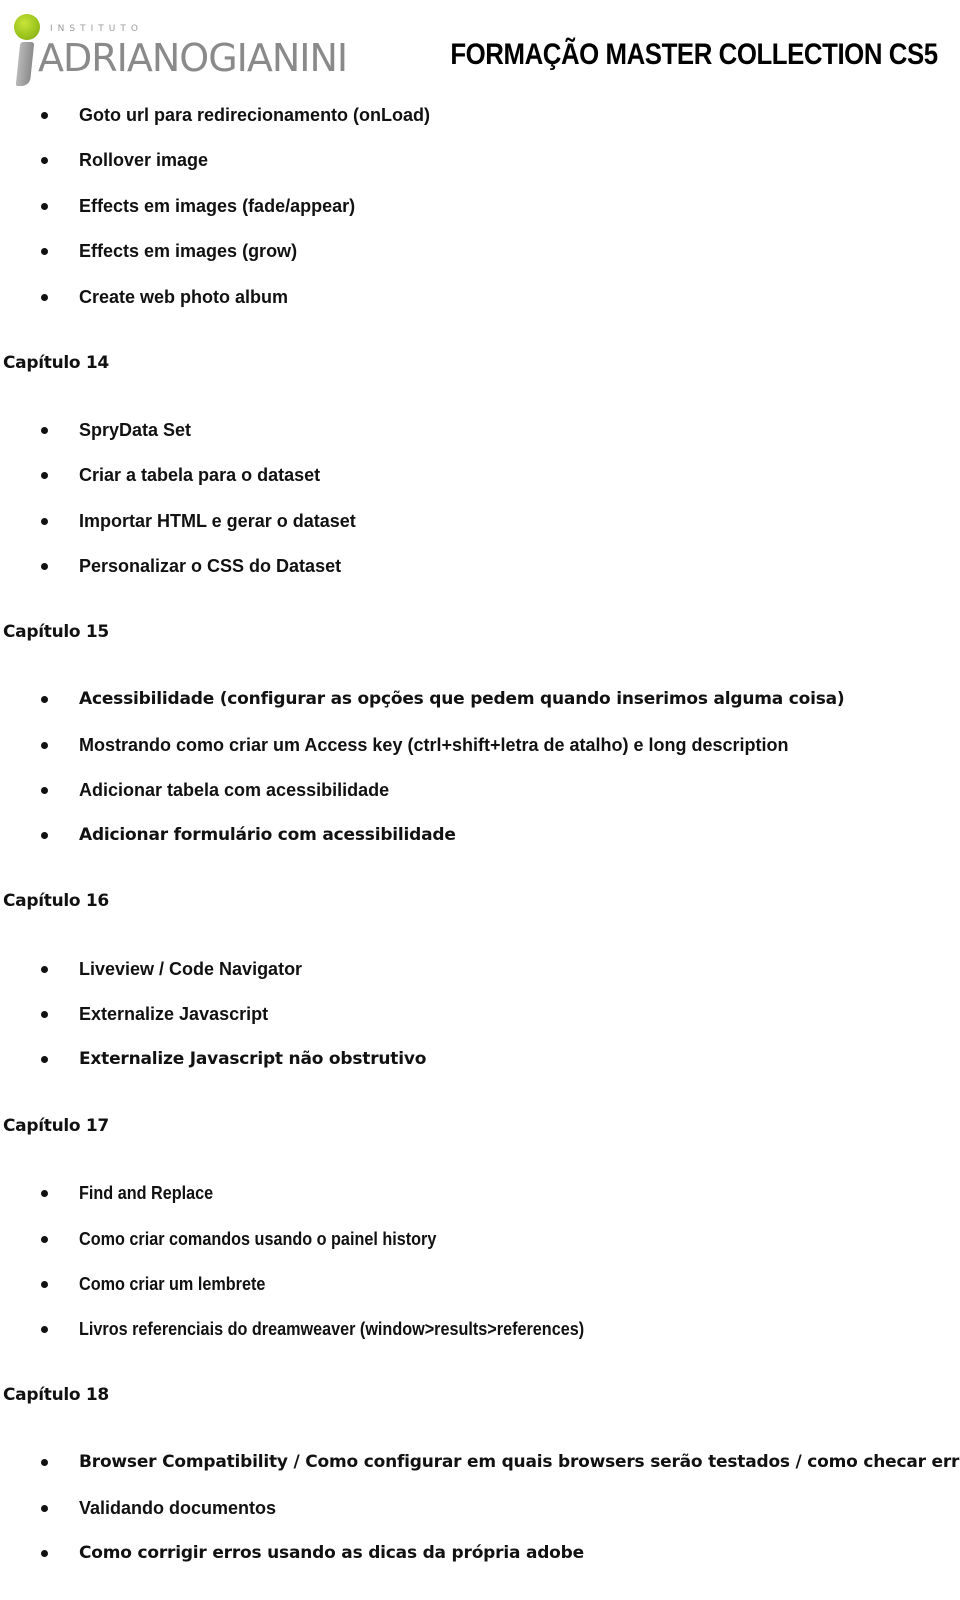 The height and width of the screenshot is (1600, 960). I want to click on chapter-heading: Capítulo 17, so click(56, 1126).